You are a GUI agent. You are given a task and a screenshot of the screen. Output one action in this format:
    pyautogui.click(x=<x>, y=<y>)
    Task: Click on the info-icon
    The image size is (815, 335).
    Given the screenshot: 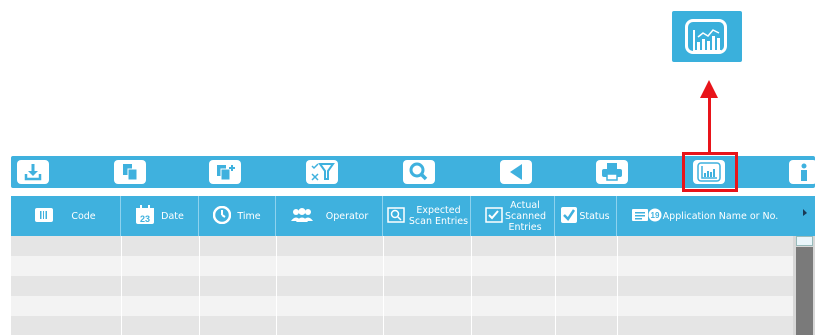 What is the action you would take?
    pyautogui.click(x=804, y=172)
    